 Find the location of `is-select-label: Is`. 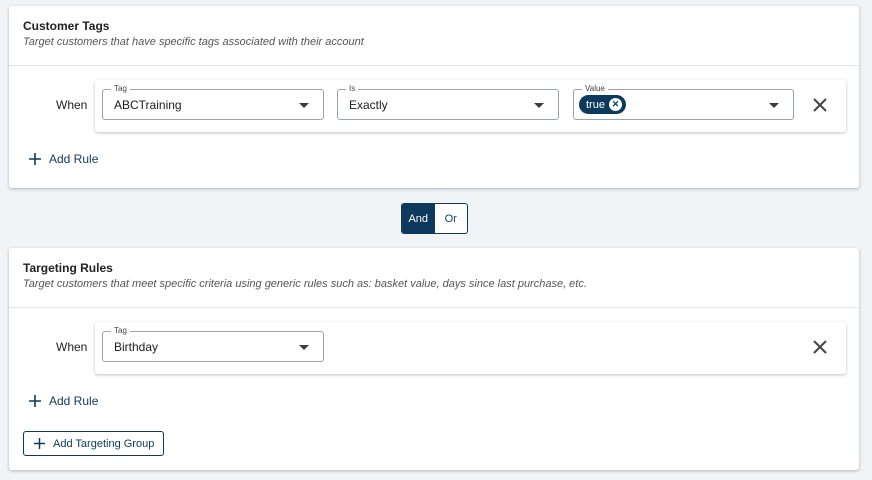

is-select-label: Is is located at coordinates (352, 89).